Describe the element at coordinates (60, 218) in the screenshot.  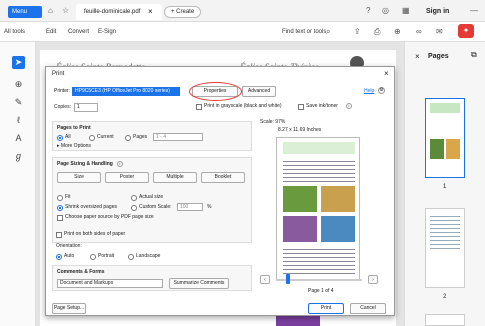
I see `paper-source-checkbox` at that location.